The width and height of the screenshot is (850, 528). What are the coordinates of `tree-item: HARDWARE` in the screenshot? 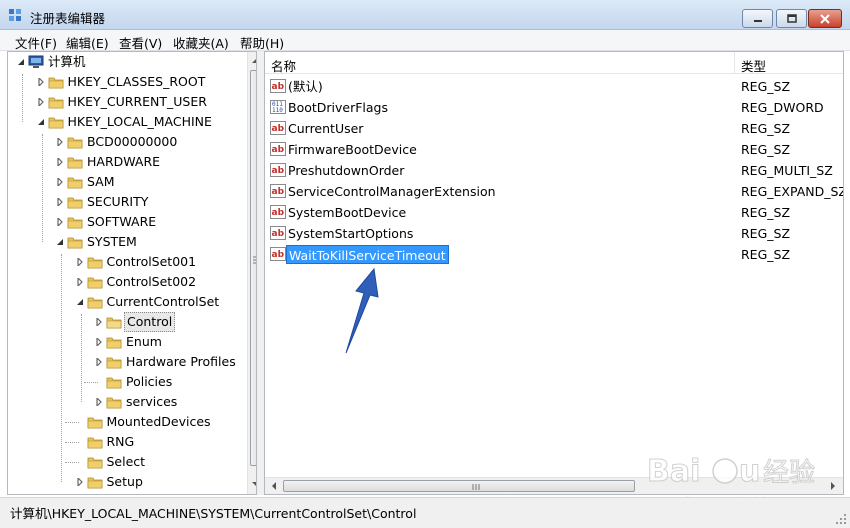 It's located at (127, 162).